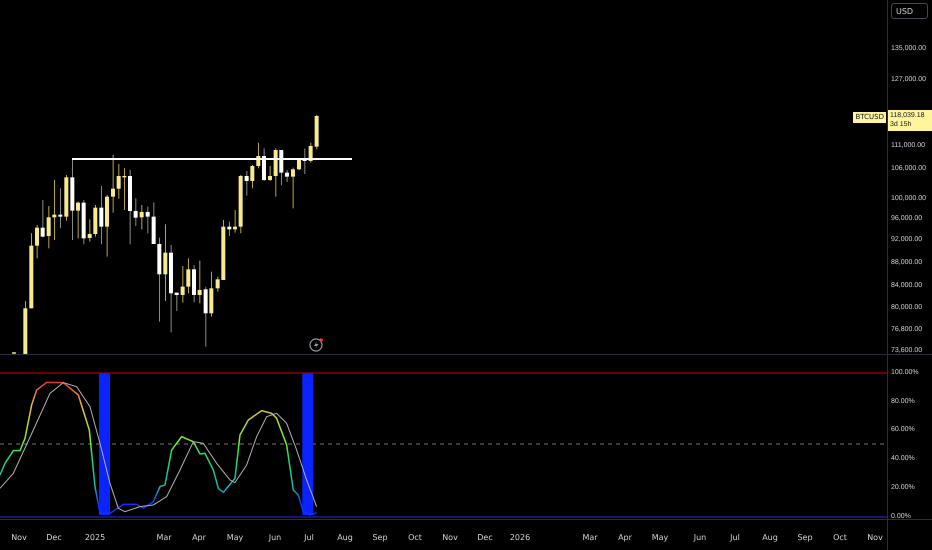 This screenshot has width=932, height=550. What do you see at coordinates (316, 345) in the screenshot?
I see `lightning-icon` at bounding box center [316, 345].